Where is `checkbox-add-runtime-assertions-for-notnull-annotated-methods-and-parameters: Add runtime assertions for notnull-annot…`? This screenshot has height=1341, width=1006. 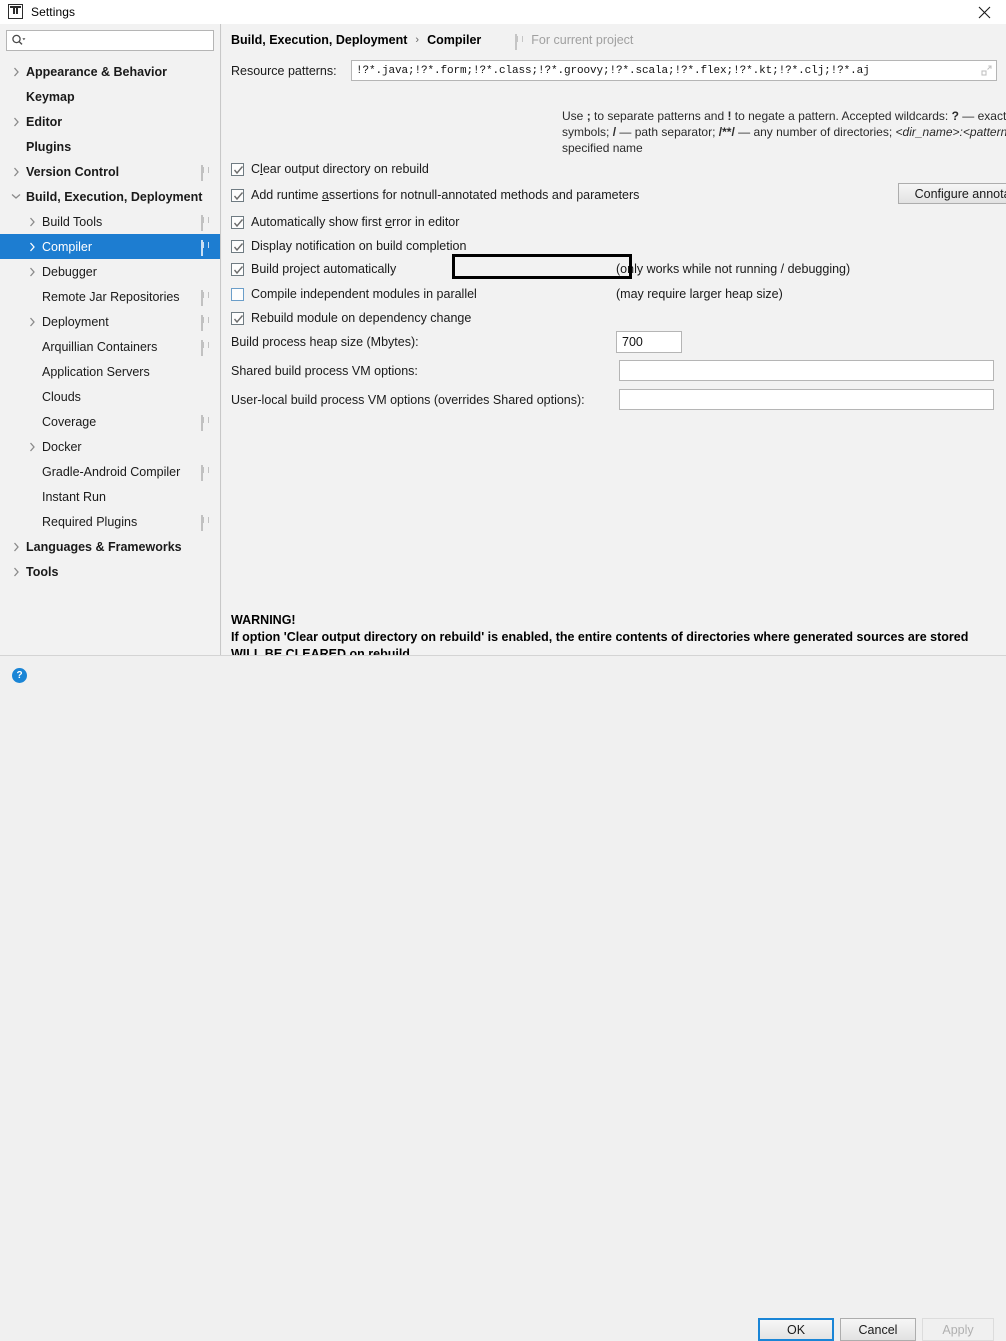 checkbox-add-runtime-assertions-for-notnull-annotated-methods-and-parameters: Add runtime assertions for notnull-annot… is located at coordinates (435, 195).